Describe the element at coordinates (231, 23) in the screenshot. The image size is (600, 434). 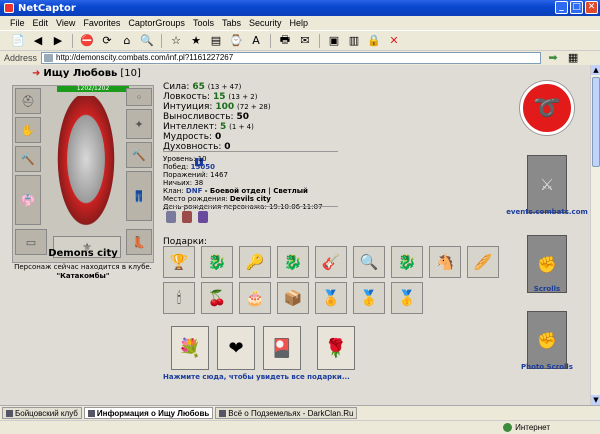
I see `menu-tabs: Tabs` at that location.